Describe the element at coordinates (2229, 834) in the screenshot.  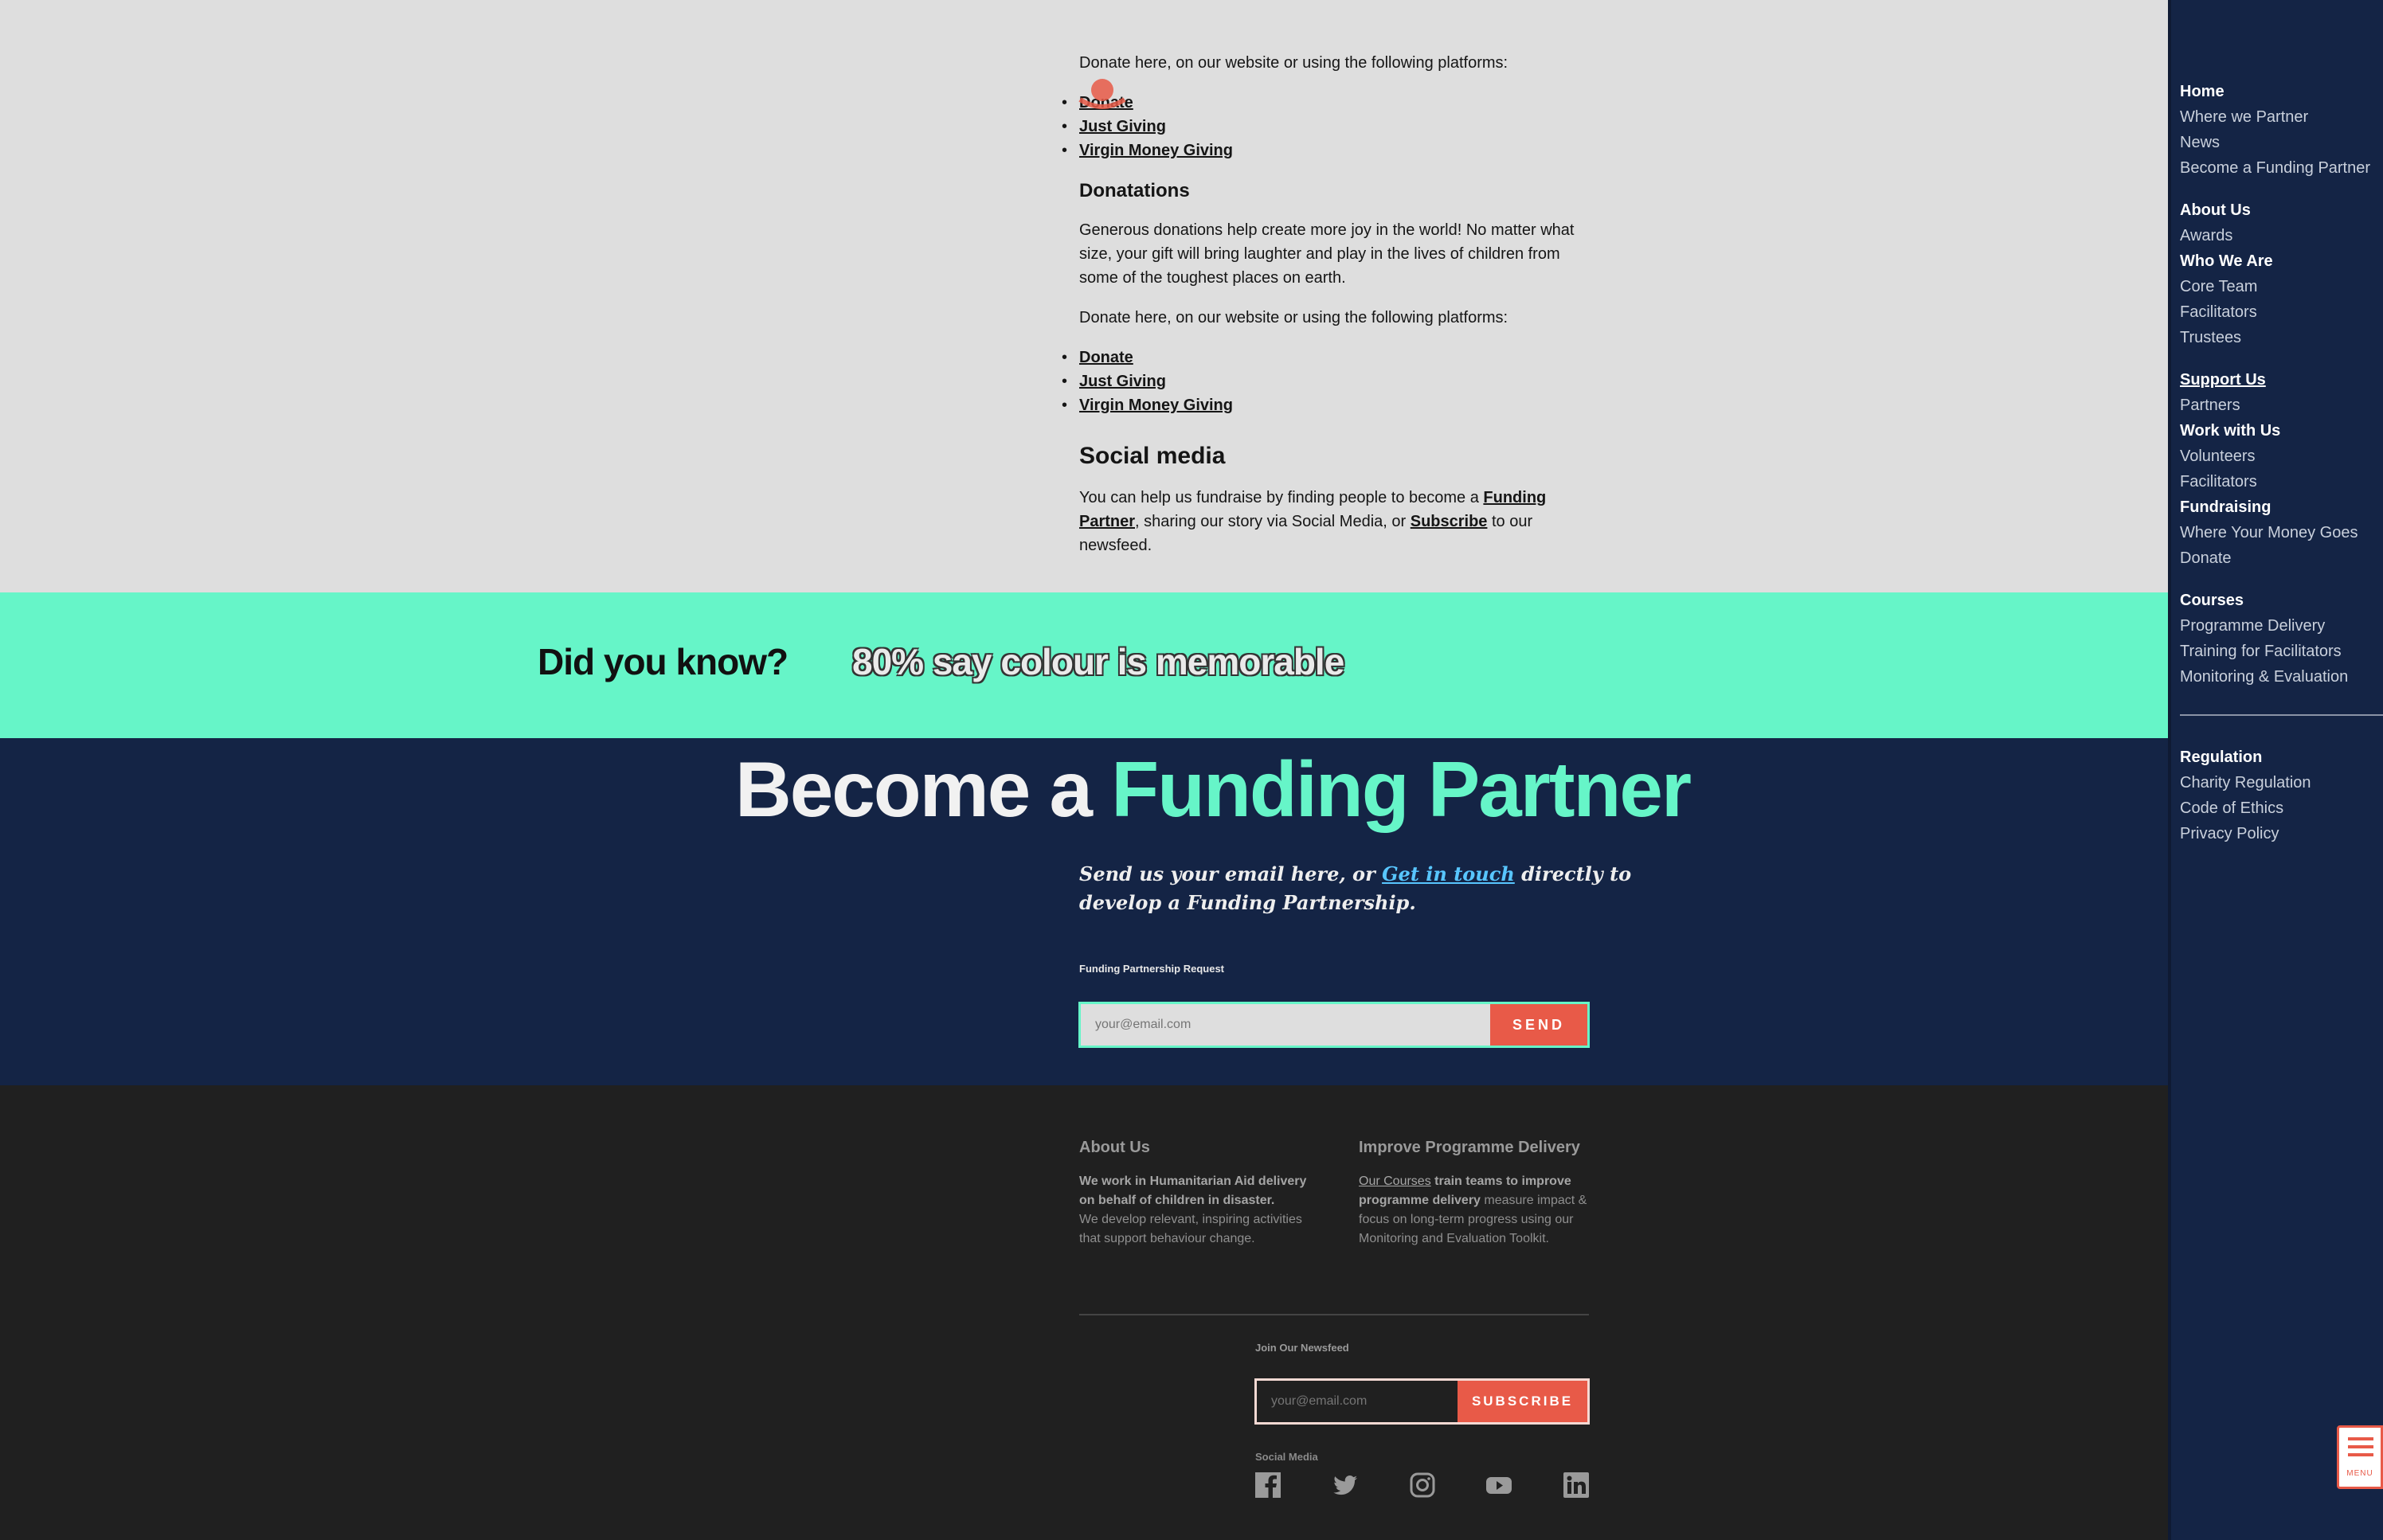
I see `sidebar-item-privacy-policy: Privacy Policy` at that location.